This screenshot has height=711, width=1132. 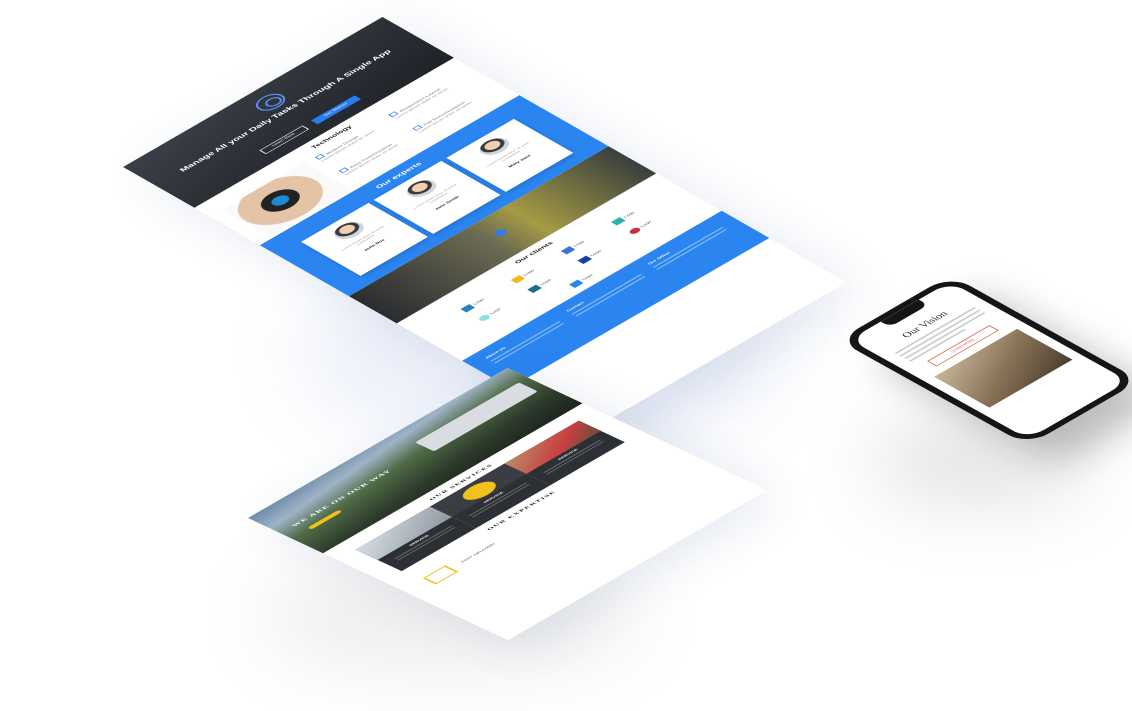 I want to click on diamond-icon, so click(x=500, y=233).